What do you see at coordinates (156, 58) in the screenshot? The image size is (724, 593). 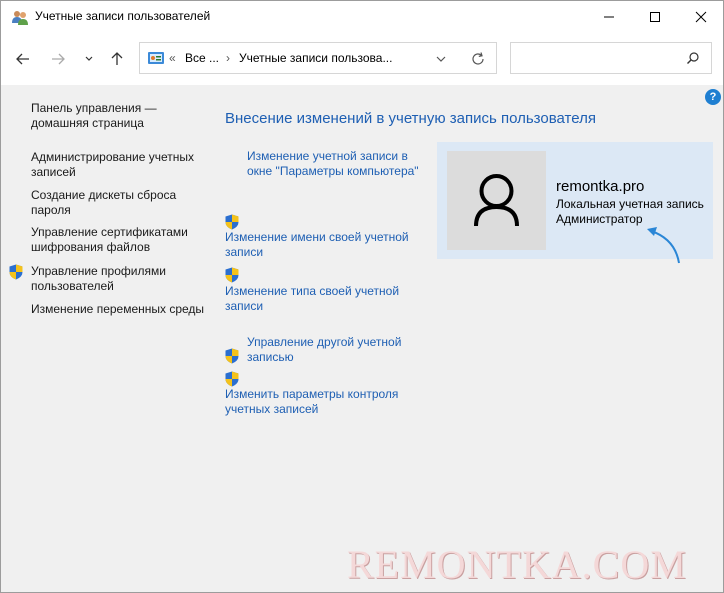 I see `control-panel-icon` at bounding box center [156, 58].